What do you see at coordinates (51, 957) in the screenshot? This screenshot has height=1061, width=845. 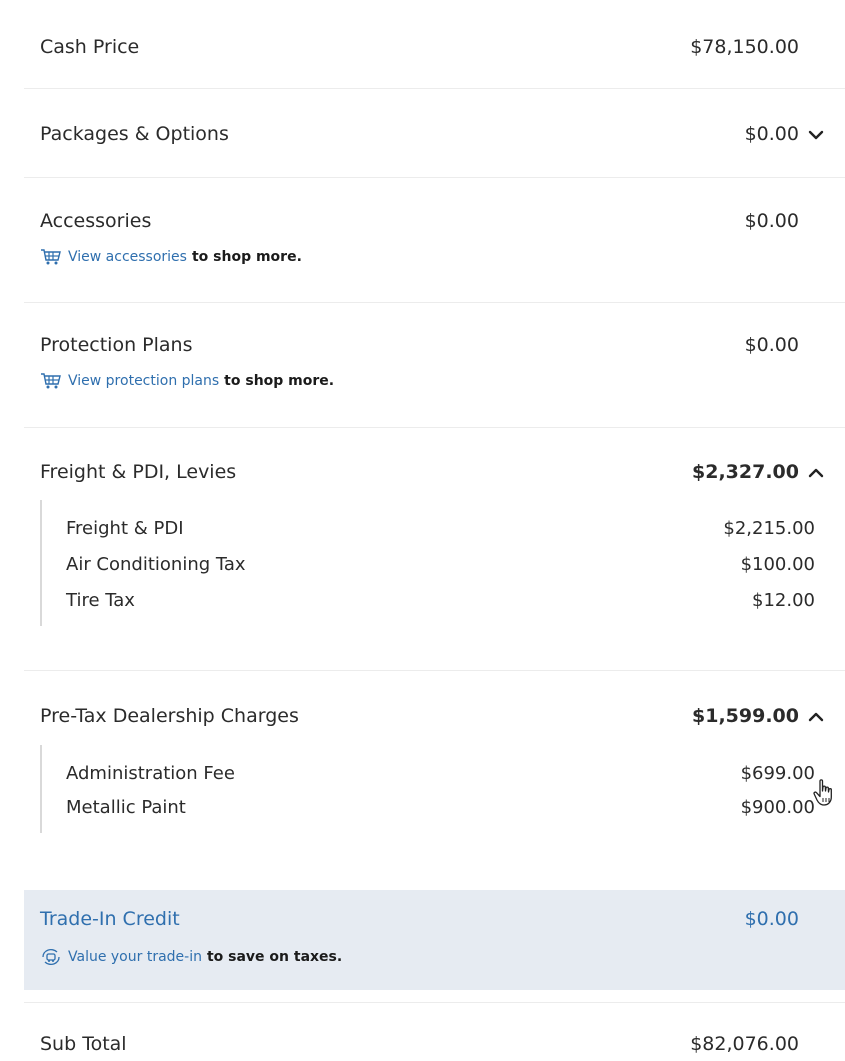 I see `car-trade-icon` at bounding box center [51, 957].